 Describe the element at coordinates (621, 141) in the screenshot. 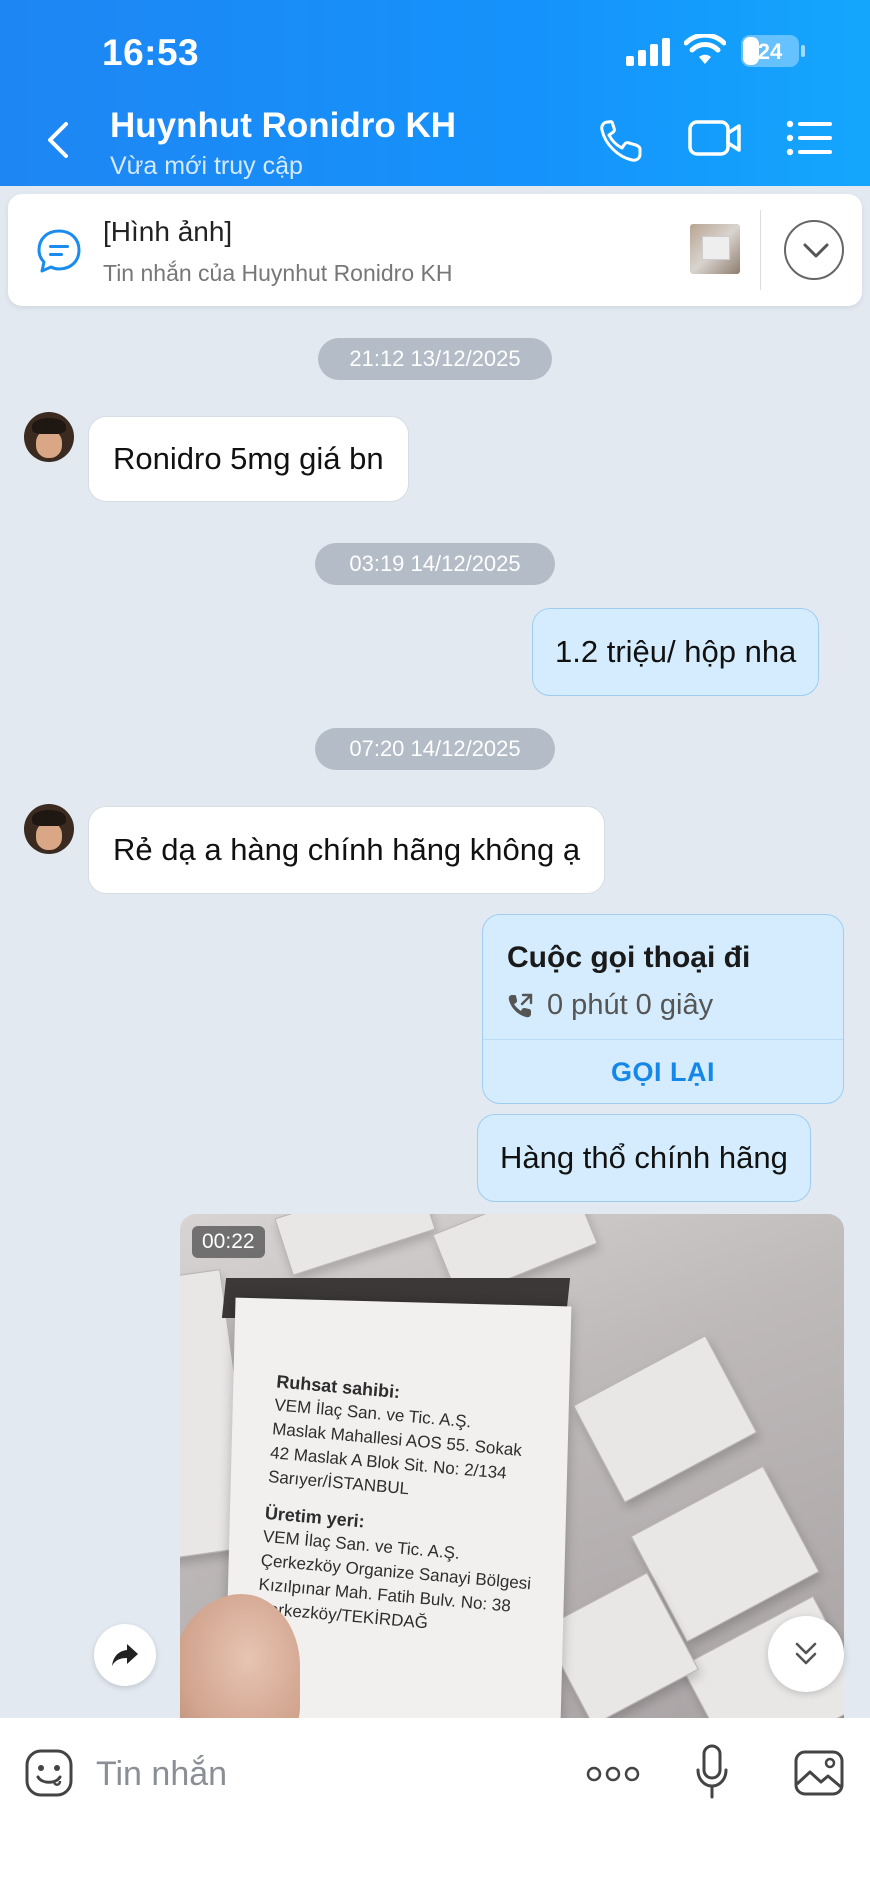

I see `phone-icon` at that location.